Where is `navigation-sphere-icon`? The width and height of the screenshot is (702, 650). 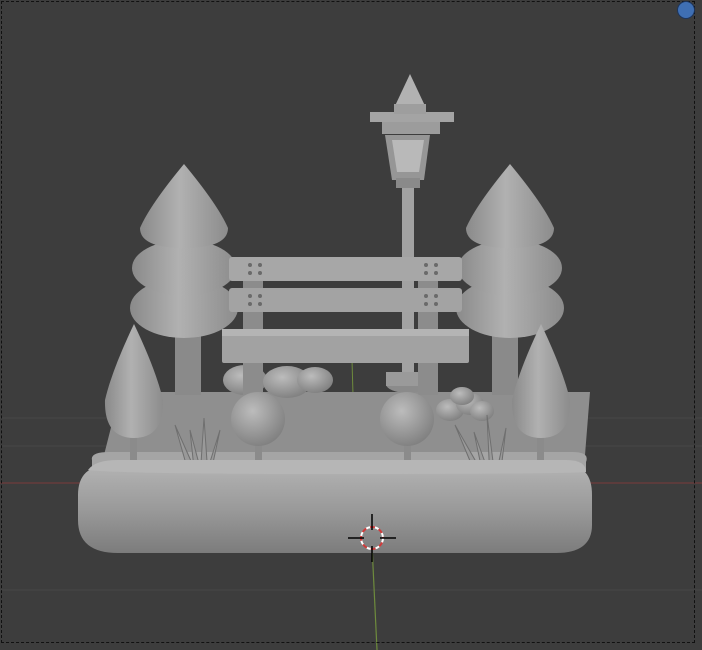 navigation-sphere-icon is located at coordinates (686, 10).